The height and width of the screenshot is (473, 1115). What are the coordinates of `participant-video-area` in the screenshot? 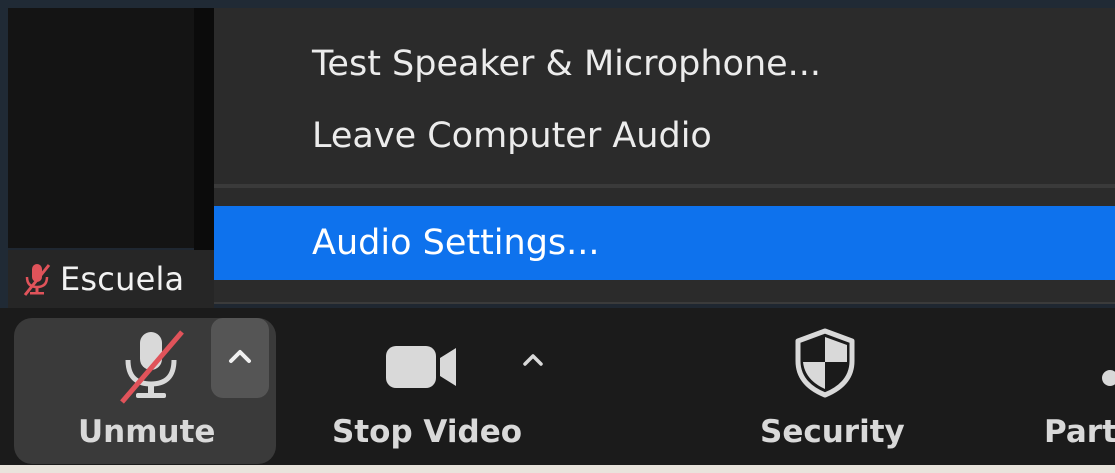 It's located at (101, 128).